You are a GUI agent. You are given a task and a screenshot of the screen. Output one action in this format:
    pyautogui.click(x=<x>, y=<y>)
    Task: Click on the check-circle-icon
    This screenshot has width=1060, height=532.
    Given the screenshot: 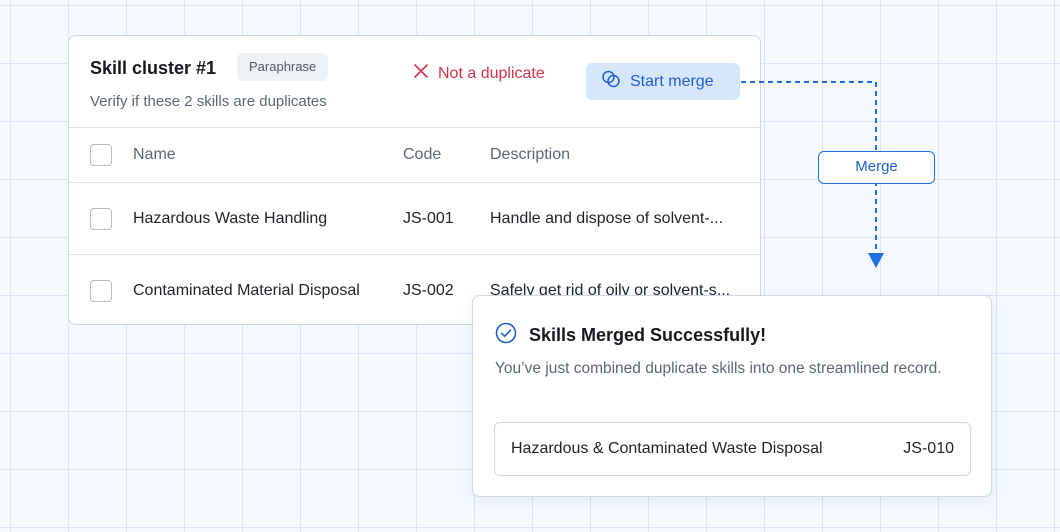 What is the action you would take?
    pyautogui.click(x=506, y=335)
    